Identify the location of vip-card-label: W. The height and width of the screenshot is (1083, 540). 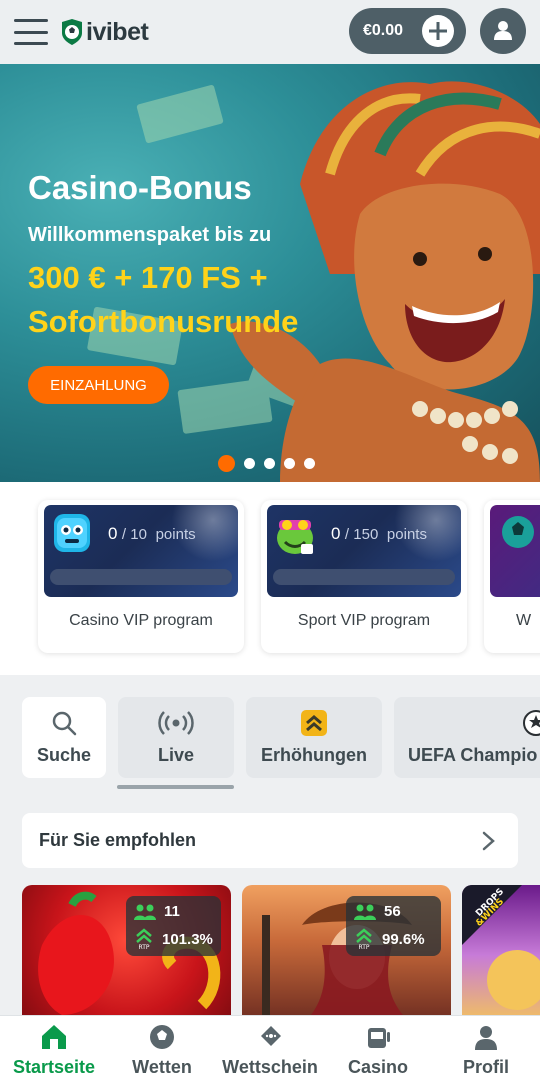
(524, 620).